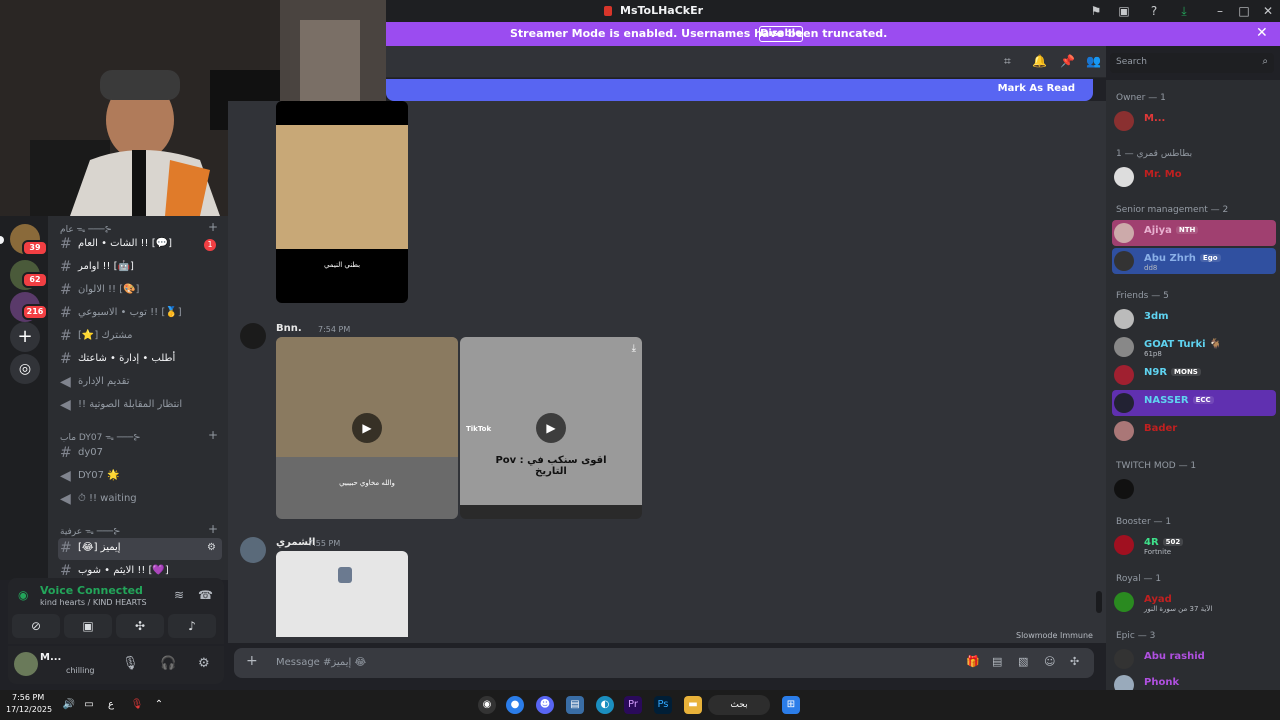 The image size is (1280, 720). What do you see at coordinates (179, 595) in the screenshot?
I see `noise-suppression-icon: ≋` at bounding box center [179, 595].